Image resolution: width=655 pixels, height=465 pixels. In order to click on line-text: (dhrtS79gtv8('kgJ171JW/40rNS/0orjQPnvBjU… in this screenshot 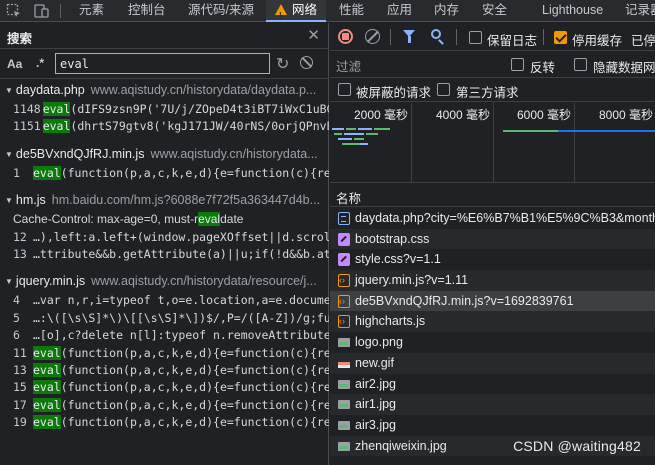, I will do `click(199, 126)`.